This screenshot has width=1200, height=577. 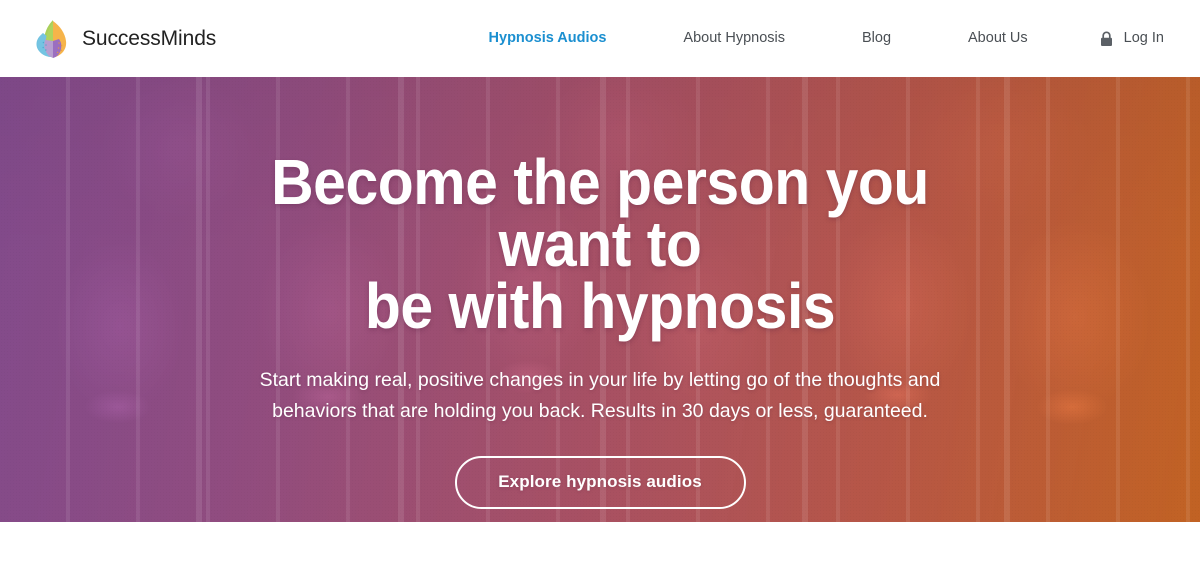 I want to click on hero-title-line-1: Become the person you want to, so click(x=600, y=213).